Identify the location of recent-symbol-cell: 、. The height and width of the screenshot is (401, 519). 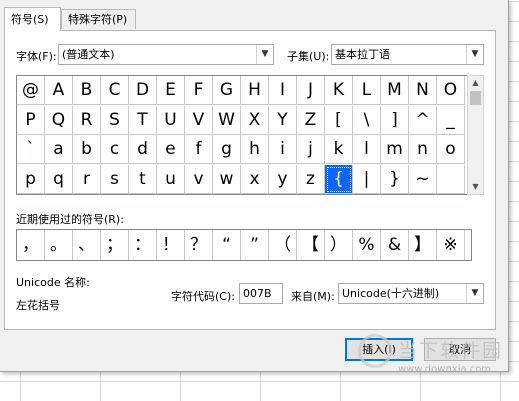
(87, 245).